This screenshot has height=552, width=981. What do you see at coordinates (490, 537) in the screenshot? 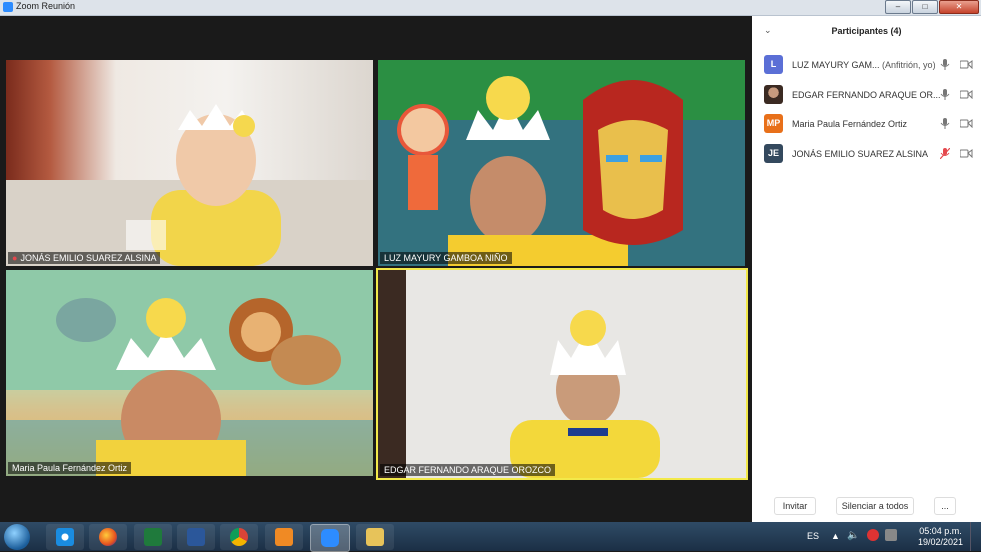
I see `windows-taskbar: ES ▲ 🔈 05:04 p.m. 19/02/2021` at bounding box center [490, 537].